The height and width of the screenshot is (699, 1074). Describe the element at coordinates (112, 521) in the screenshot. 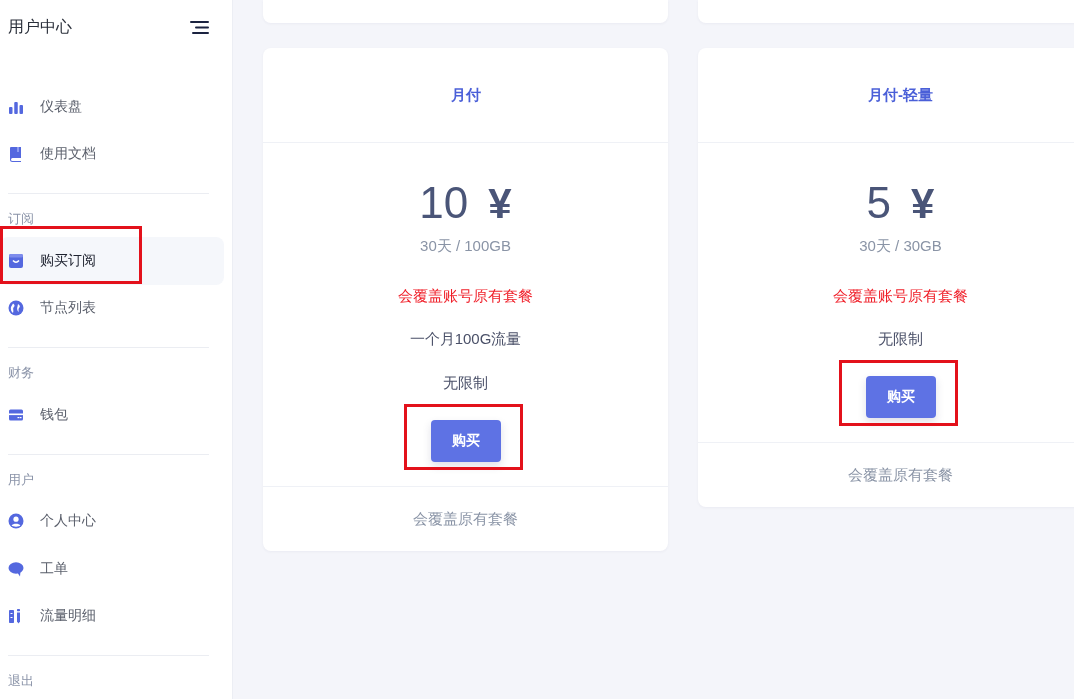

I see `nav-item: 个人中心` at that location.